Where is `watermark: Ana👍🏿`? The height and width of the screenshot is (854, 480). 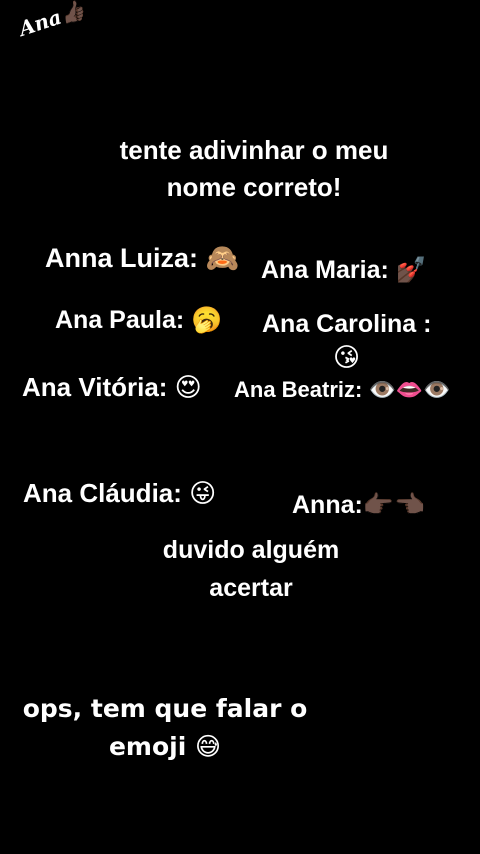 watermark: Ana👍🏿 is located at coordinates (52, 20).